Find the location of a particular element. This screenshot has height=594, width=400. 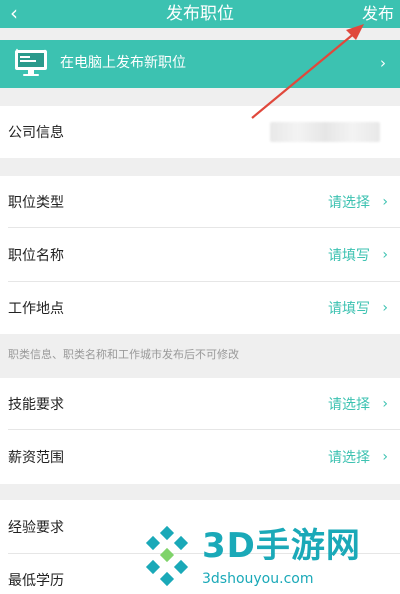

skill-requirement-row: 技能要求 请选择 › is located at coordinates (200, 404).